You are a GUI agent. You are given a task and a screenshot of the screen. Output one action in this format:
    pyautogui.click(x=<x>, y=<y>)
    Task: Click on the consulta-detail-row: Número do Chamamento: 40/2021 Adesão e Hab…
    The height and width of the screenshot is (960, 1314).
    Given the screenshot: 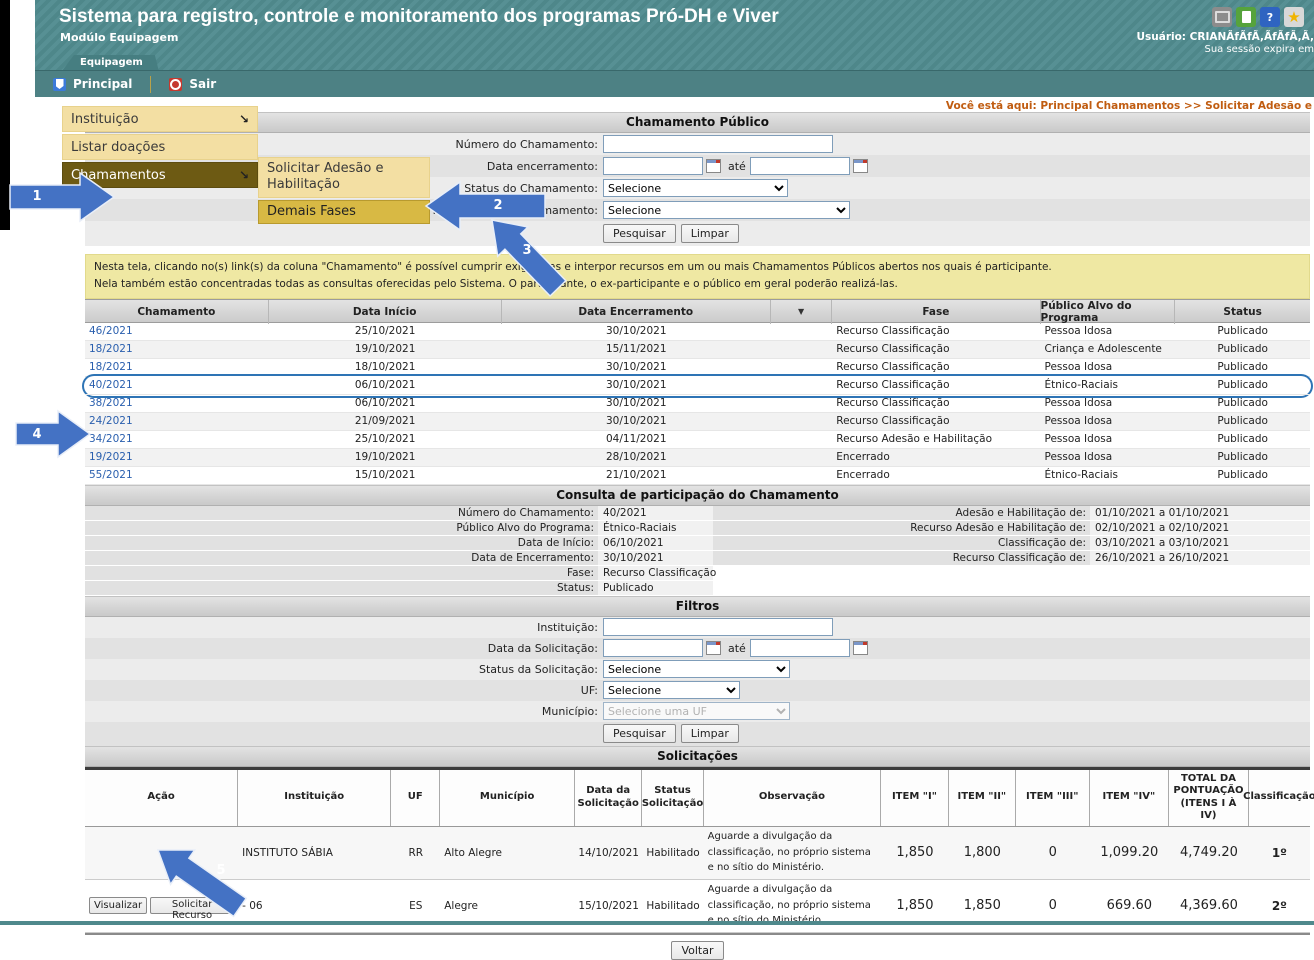 What is the action you would take?
    pyautogui.click(x=697, y=512)
    